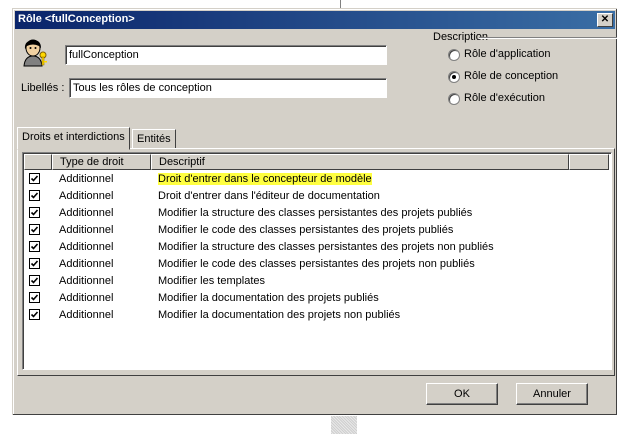  Describe the element at coordinates (360, 162) in the screenshot. I see `column-header-descriptif: Descriptif` at that location.